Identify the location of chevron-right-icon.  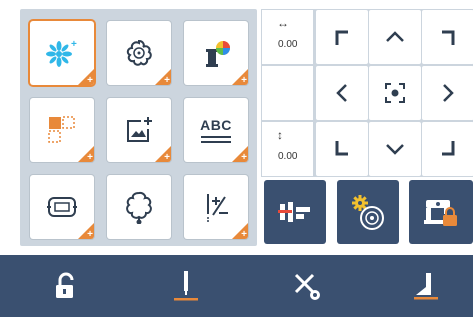
(448, 93).